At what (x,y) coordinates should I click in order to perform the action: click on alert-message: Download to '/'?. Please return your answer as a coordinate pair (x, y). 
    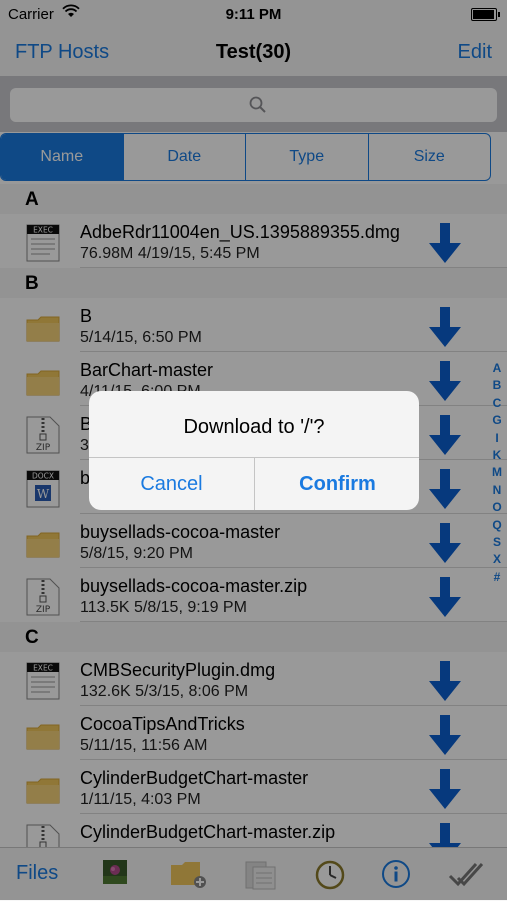
    Looking at the image, I should click on (254, 427).